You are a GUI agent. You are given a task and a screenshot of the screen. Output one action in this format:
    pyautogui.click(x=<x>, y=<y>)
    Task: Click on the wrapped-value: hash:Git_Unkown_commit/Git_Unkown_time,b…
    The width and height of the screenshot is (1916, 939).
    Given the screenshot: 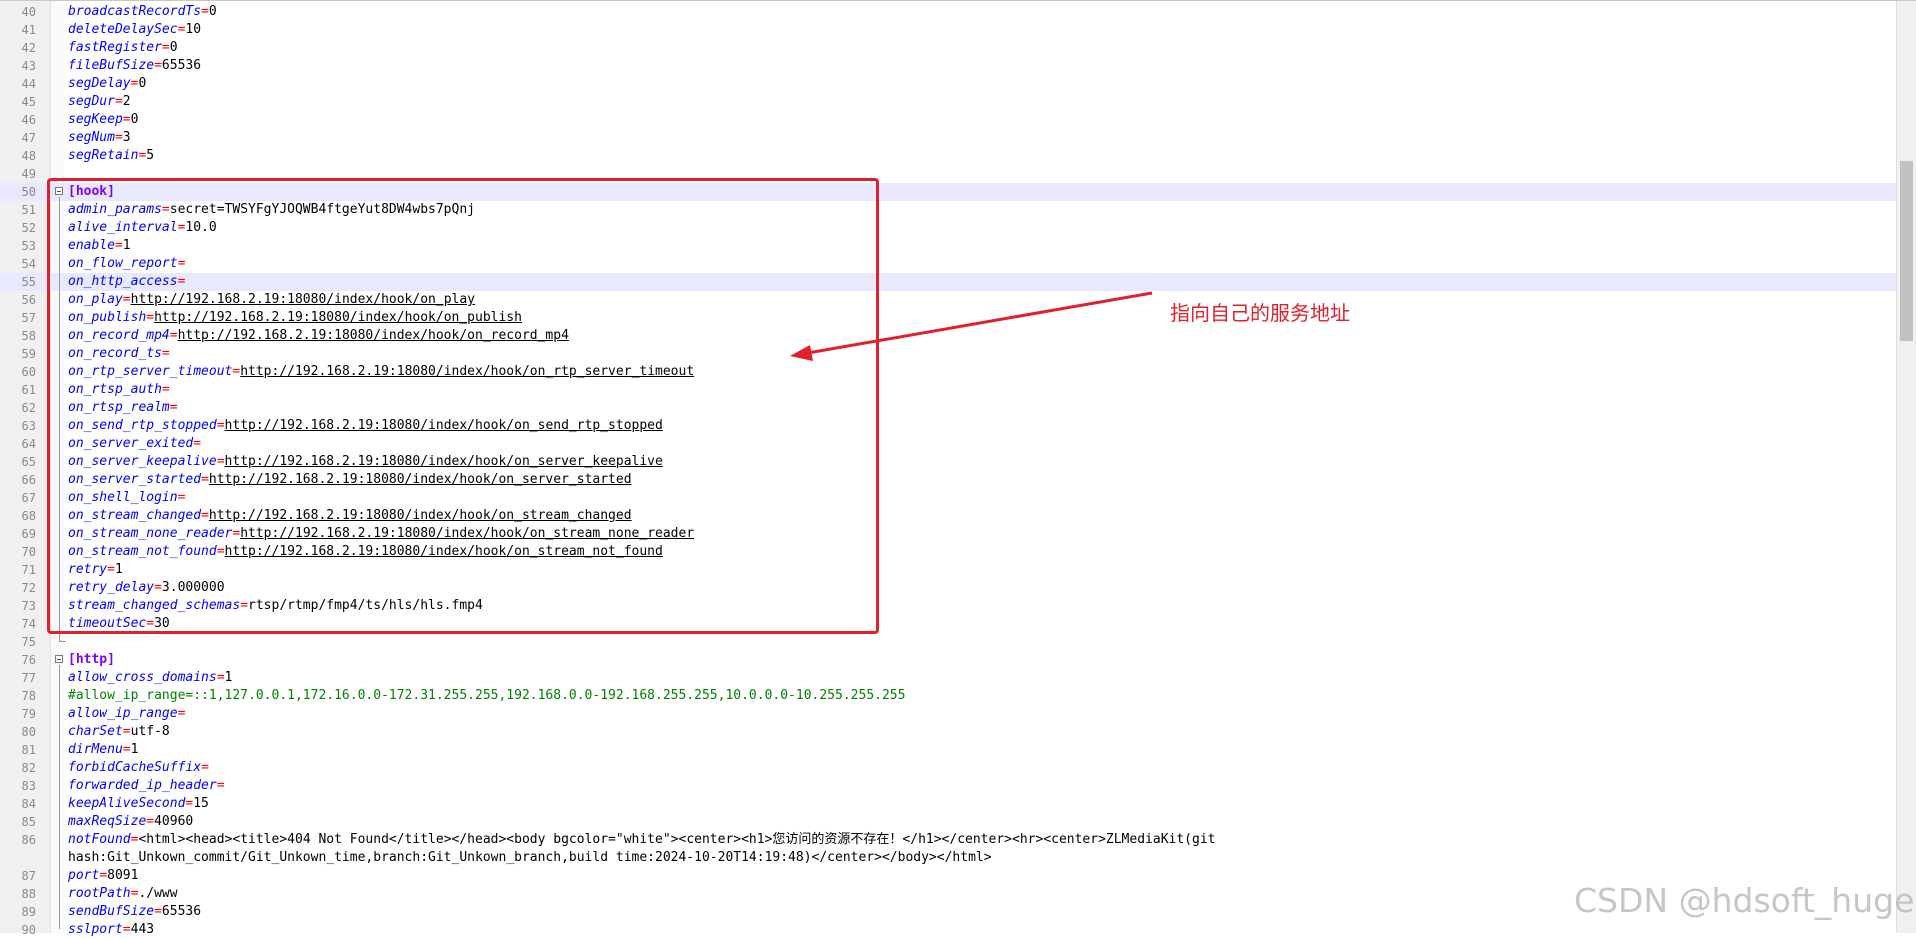 What is the action you would take?
    pyautogui.click(x=530, y=857)
    